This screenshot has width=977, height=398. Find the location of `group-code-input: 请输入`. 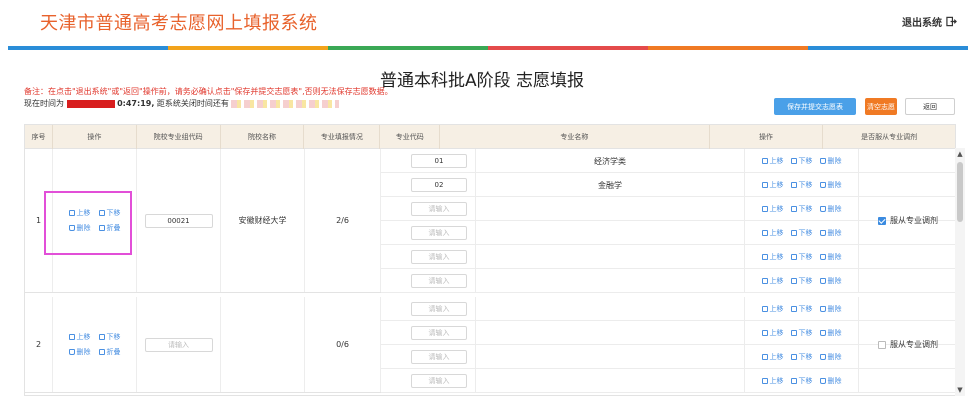

group-code-input: 请输入 is located at coordinates (178, 344).